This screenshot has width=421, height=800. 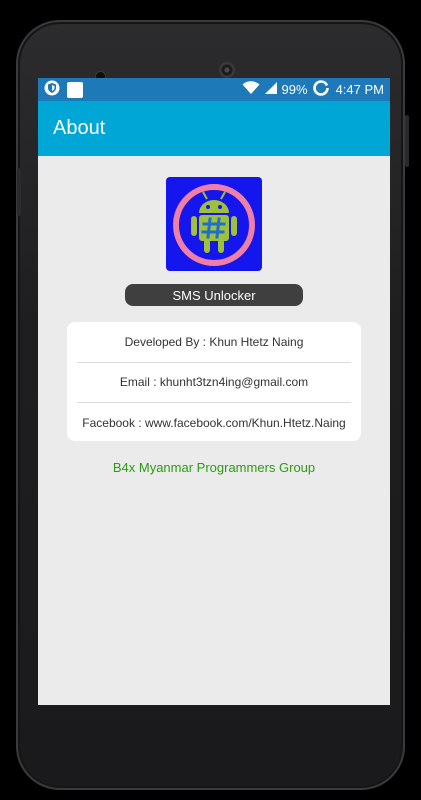 I want to click on android-hash-icon, so click(x=214, y=225).